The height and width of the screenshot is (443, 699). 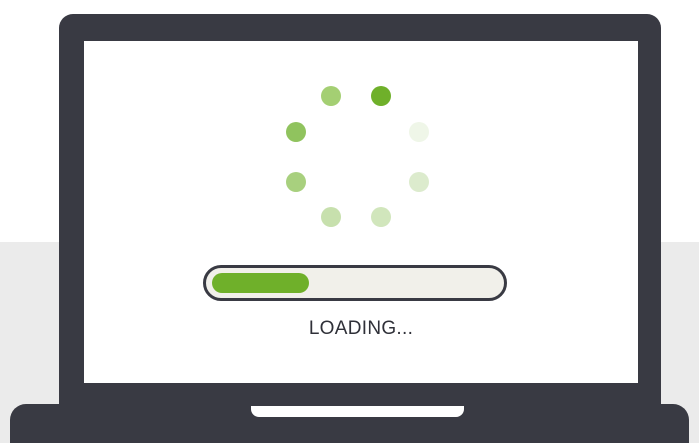 What do you see at coordinates (357, 411) in the screenshot?
I see `trackpad-notch` at bounding box center [357, 411].